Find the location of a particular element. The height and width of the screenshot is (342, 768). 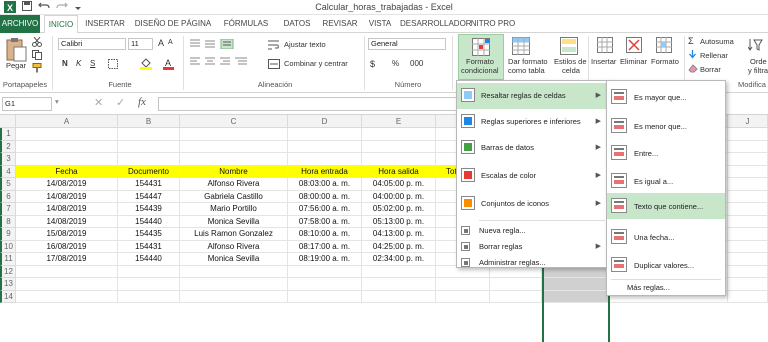

column-header: C is located at coordinates (234, 121).